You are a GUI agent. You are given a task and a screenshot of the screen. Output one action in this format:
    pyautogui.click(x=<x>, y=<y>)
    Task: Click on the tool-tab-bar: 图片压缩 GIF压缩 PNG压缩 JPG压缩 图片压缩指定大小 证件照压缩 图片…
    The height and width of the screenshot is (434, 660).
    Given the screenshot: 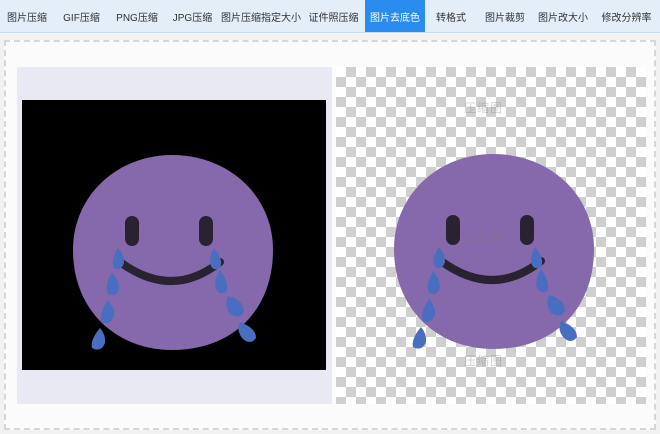 What is the action you would take?
    pyautogui.click(x=330, y=16)
    